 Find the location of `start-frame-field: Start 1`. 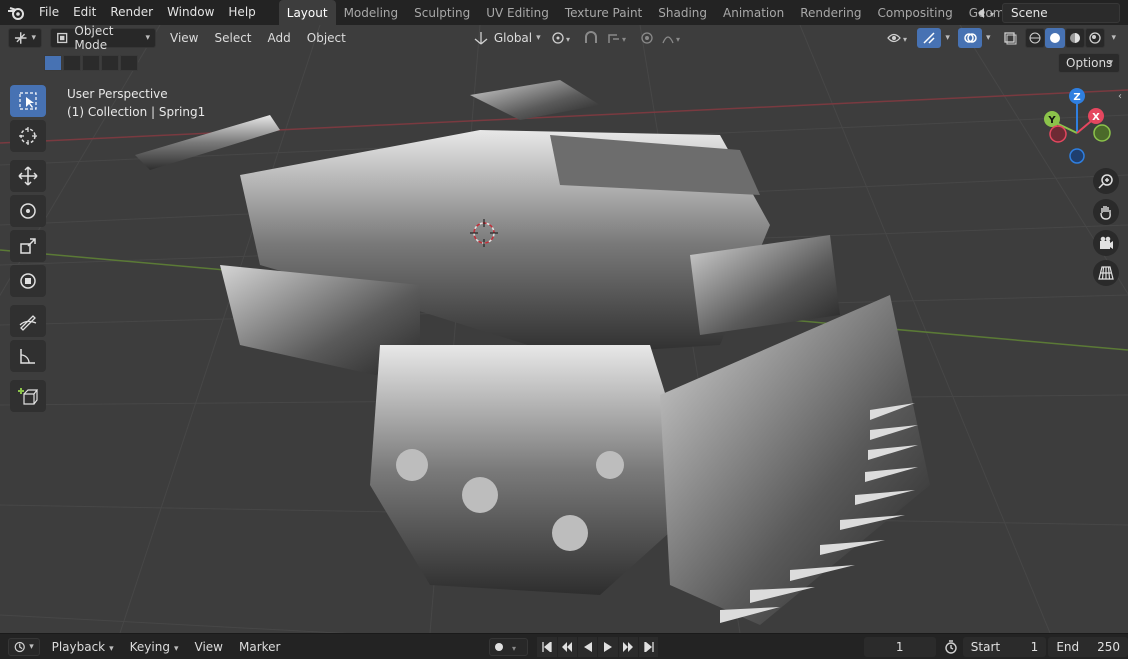

start-frame-field: Start 1 is located at coordinates (1004, 646).